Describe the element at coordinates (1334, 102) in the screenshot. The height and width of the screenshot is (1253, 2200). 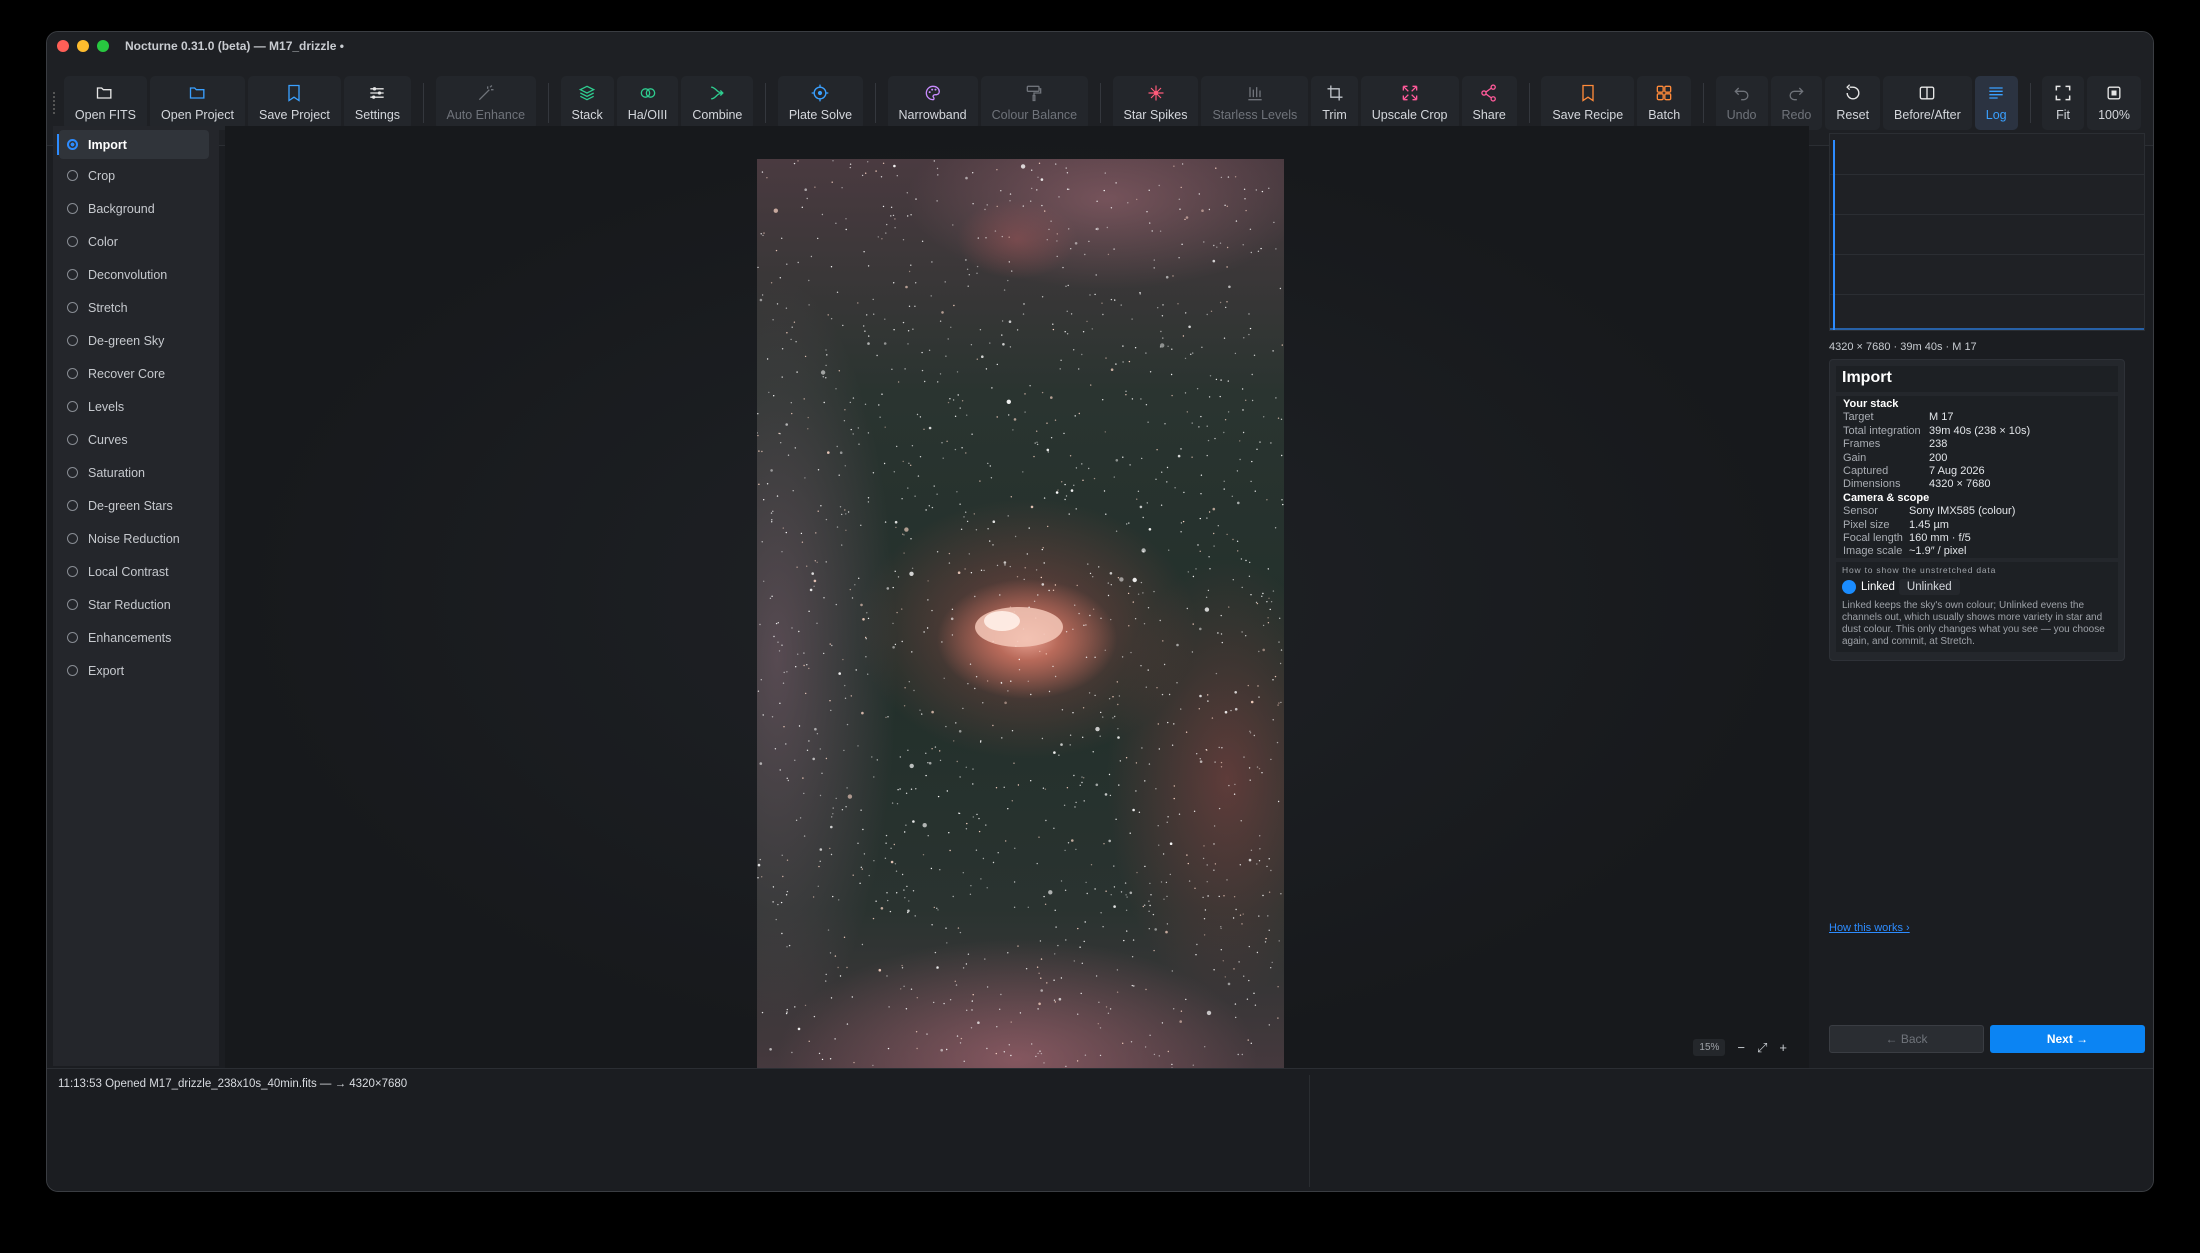
I see `trim-button: Trim` at that location.